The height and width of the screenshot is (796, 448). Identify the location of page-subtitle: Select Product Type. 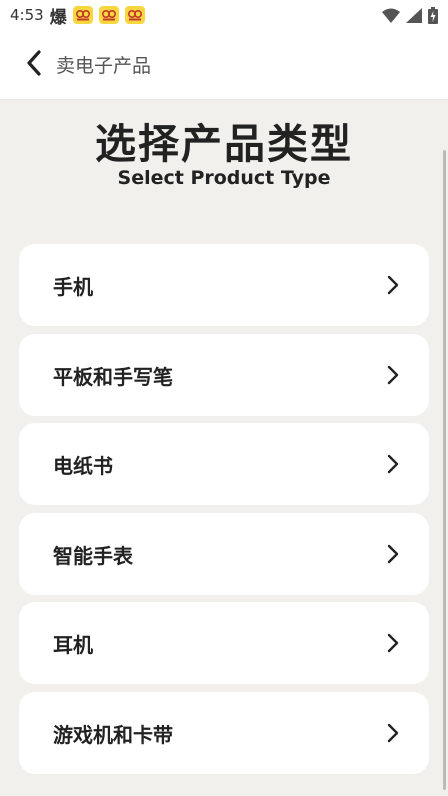
(224, 178).